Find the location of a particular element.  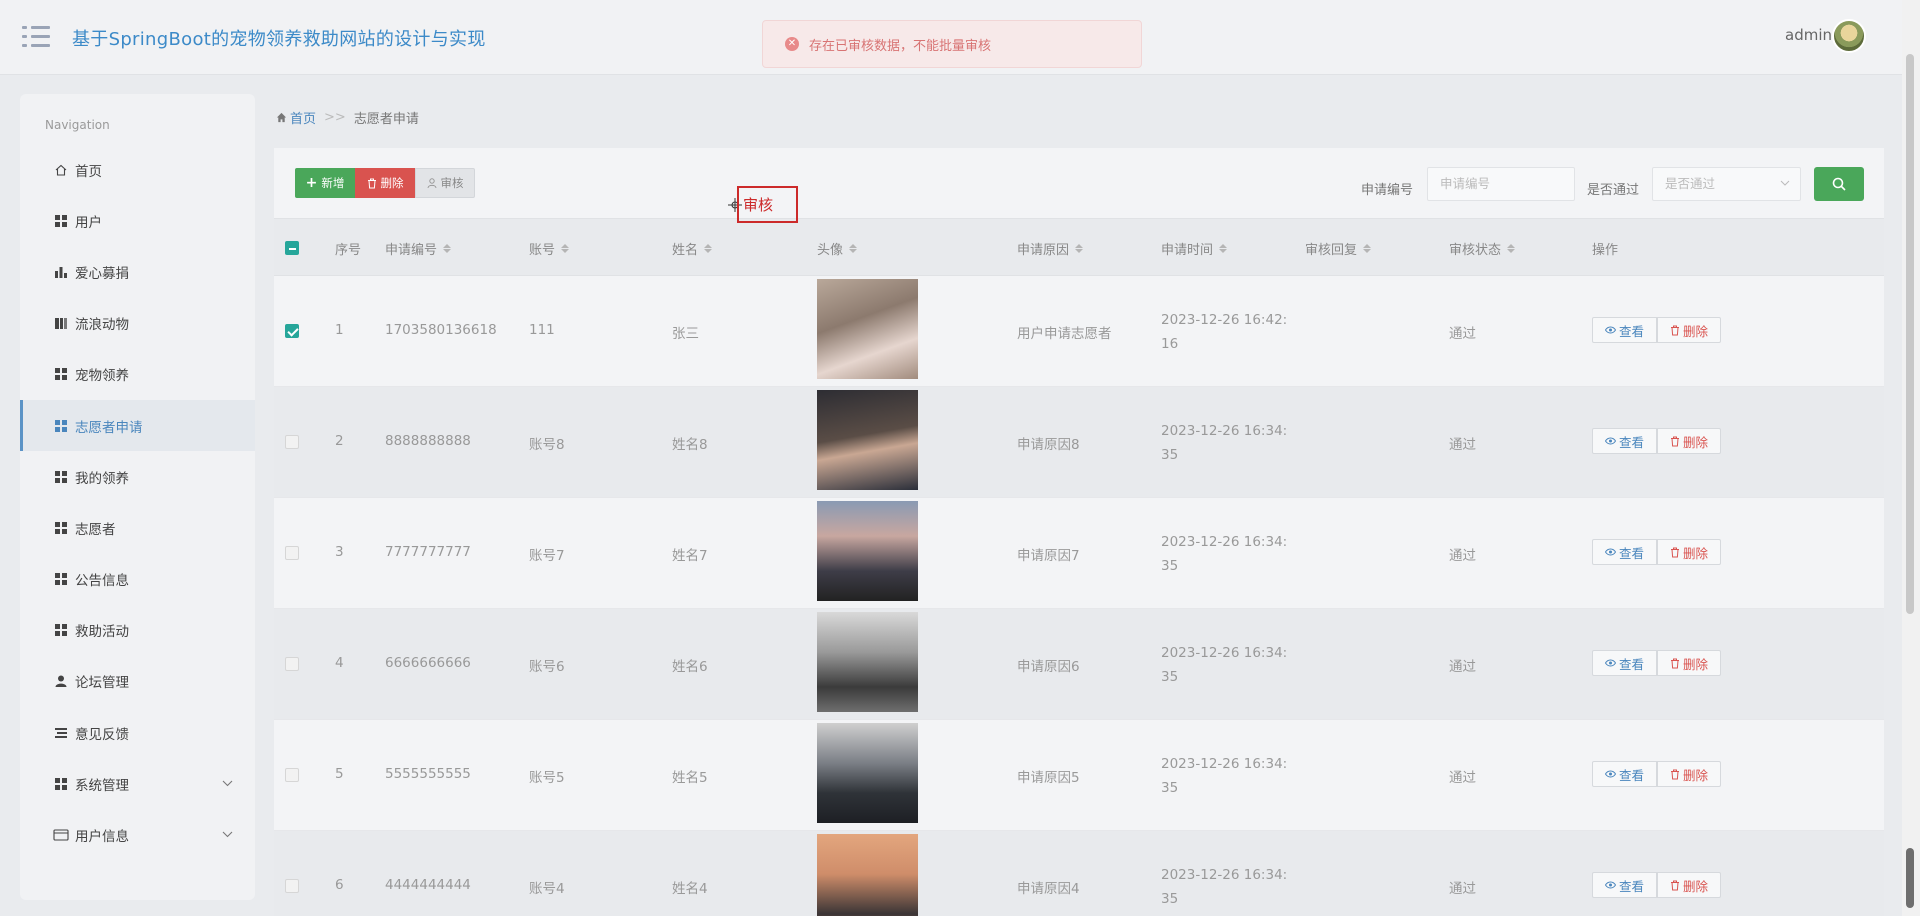

col-header-reply: 审核回复 is located at coordinates (1338, 248).